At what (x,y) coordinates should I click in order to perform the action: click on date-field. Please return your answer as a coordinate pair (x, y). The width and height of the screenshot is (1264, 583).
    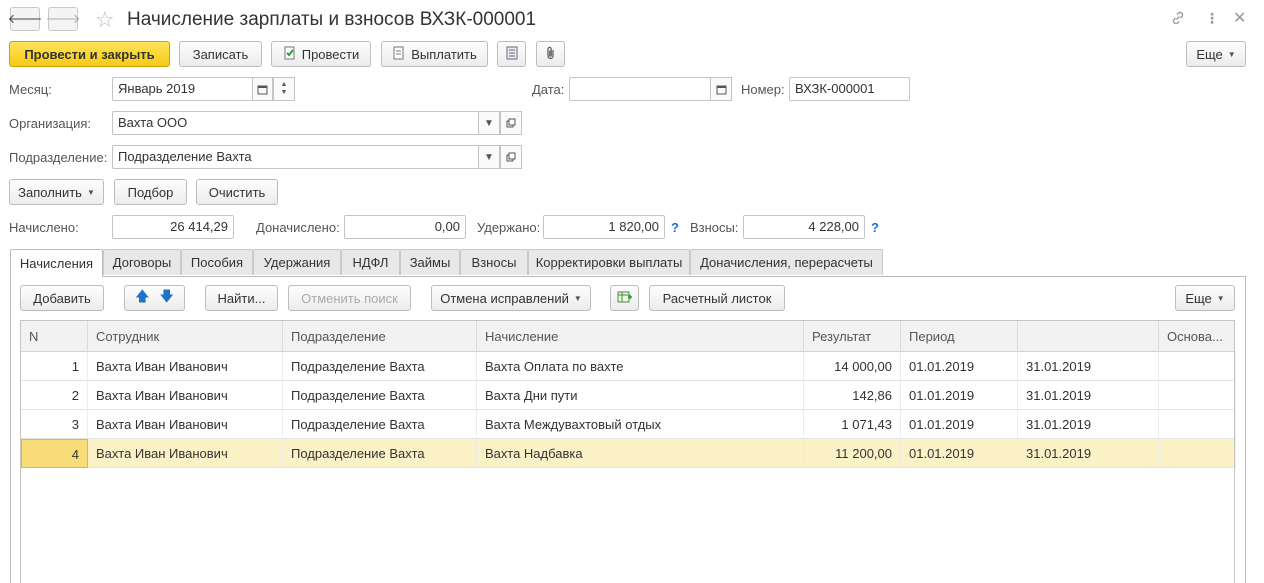
    Looking at the image, I should click on (640, 89).